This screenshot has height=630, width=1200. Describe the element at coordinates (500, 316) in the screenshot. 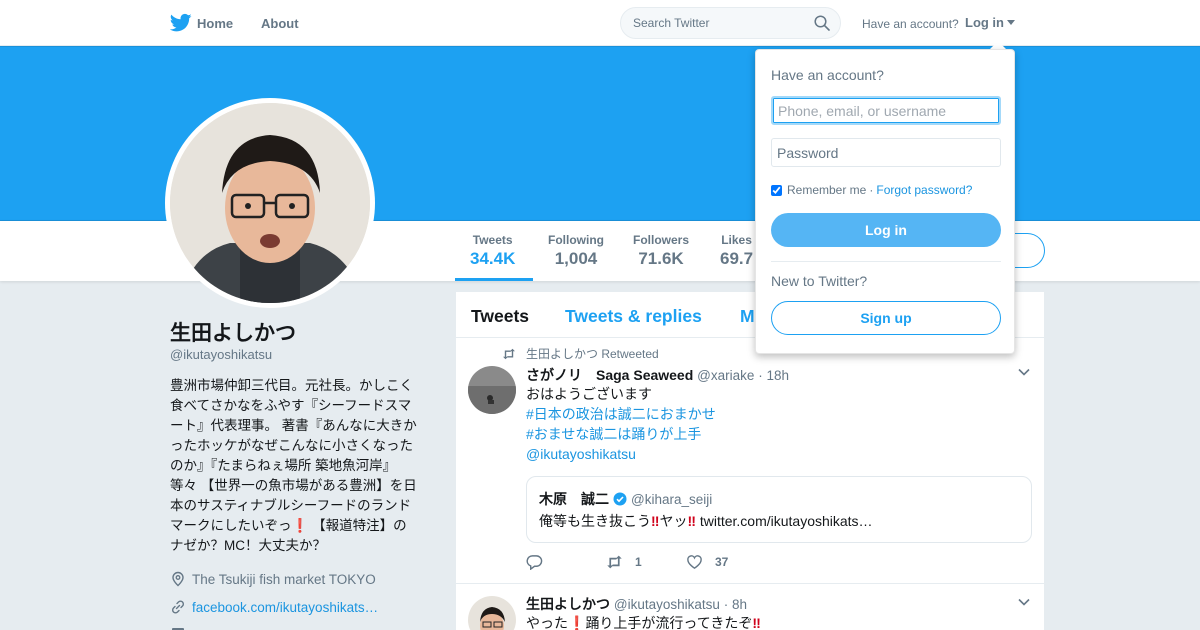

I see `tab-tweets: Tweets` at that location.